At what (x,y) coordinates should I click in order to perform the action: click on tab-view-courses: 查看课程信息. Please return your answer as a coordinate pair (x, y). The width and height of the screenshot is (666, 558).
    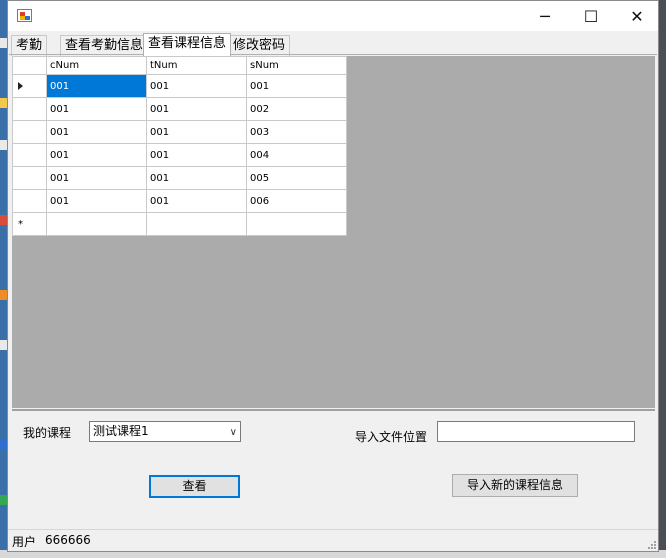
    Looking at the image, I should click on (187, 44).